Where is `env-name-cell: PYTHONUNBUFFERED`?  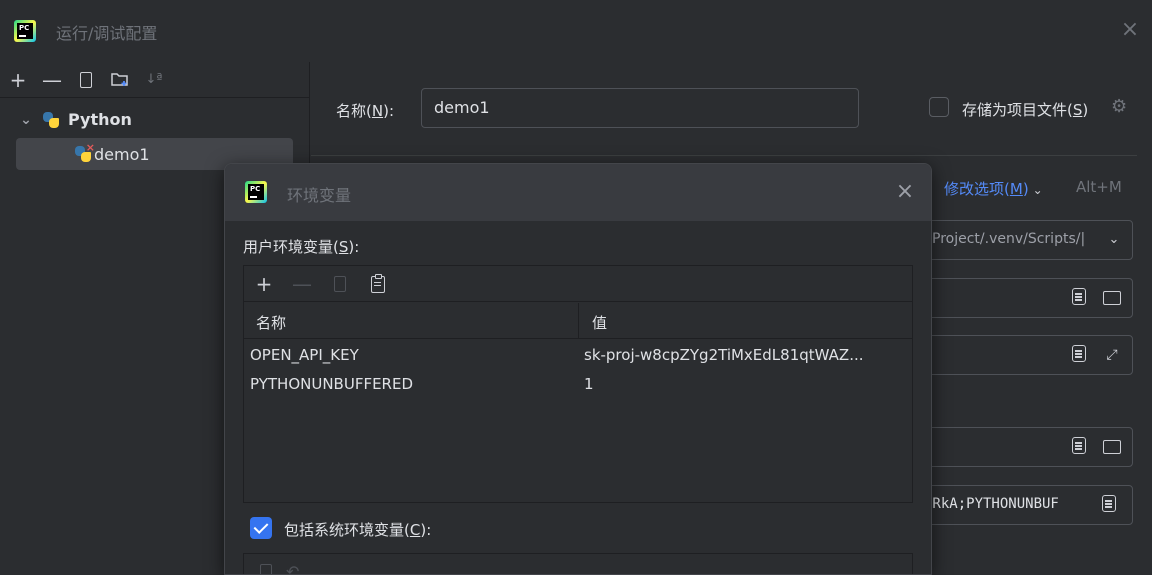
env-name-cell: PYTHONUNBUFFERED is located at coordinates (410, 384).